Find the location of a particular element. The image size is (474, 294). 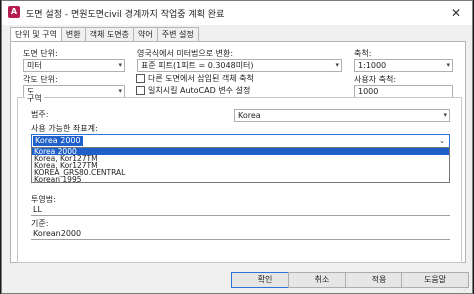

dropdown-option: Korean 1995 is located at coordinates (240, 179).